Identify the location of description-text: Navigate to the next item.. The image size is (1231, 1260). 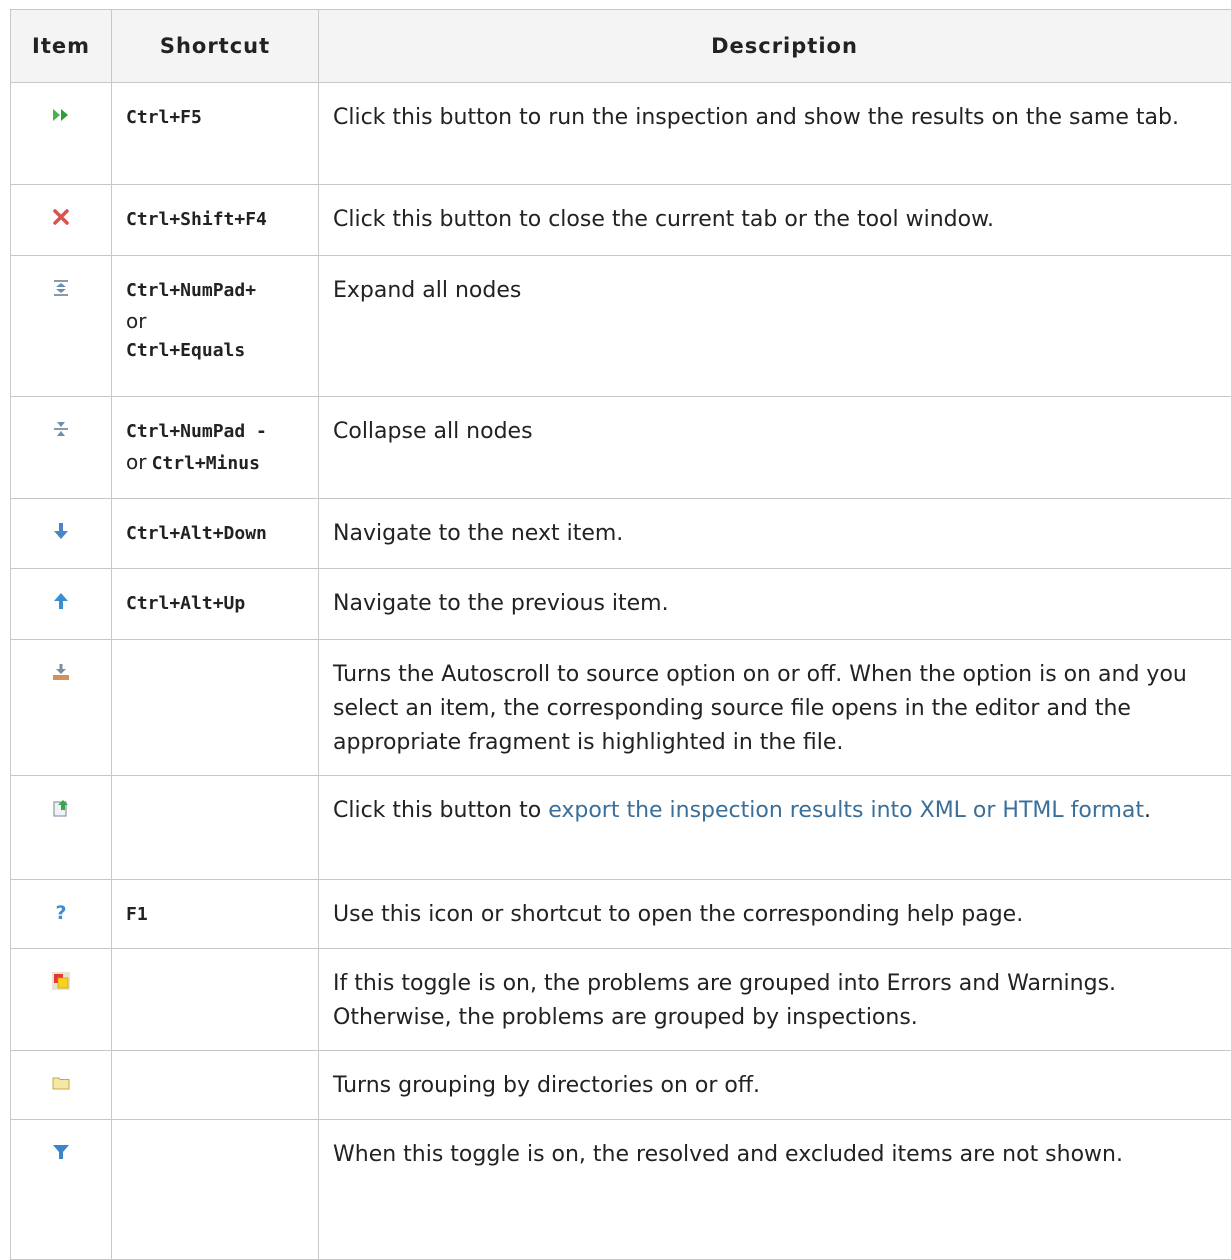
(775, 534).